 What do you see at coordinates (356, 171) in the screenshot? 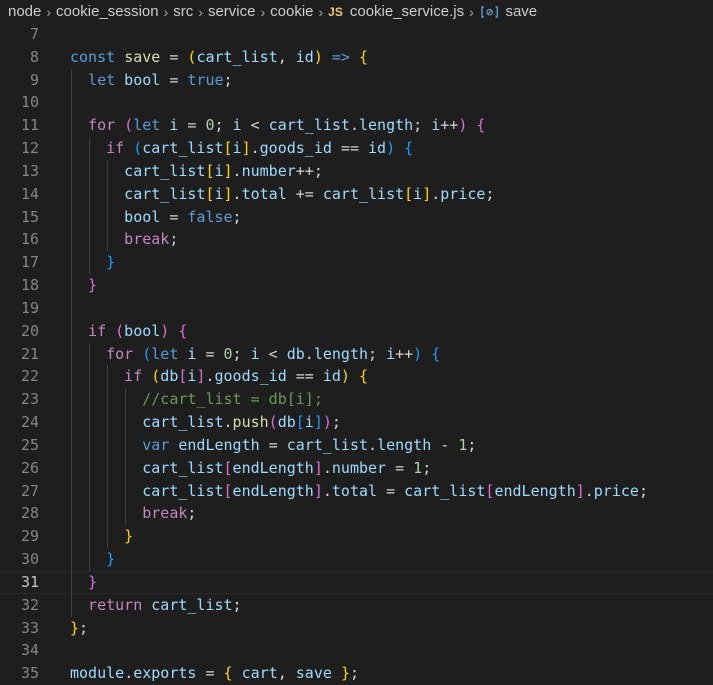
I see `code-line: 13 cart_list[i].number++;` at bounding box center [356, 171].